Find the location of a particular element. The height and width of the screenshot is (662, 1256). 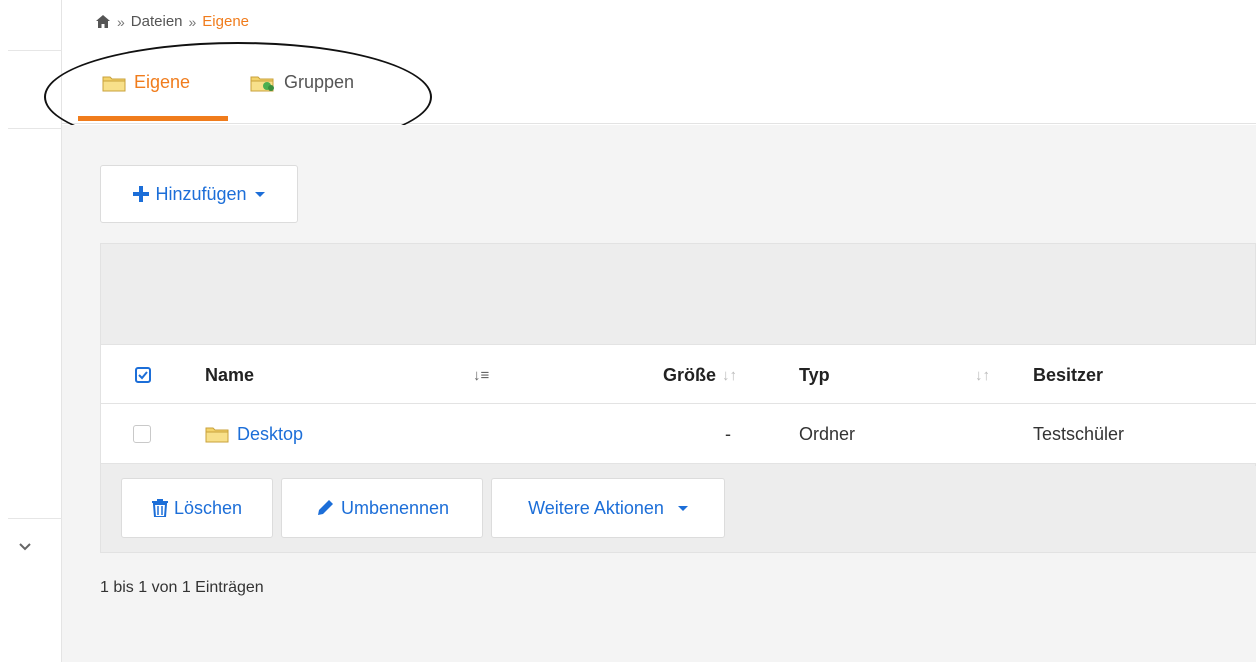

add-button-label: Hinzufügen is located at coordinates (201, 193).